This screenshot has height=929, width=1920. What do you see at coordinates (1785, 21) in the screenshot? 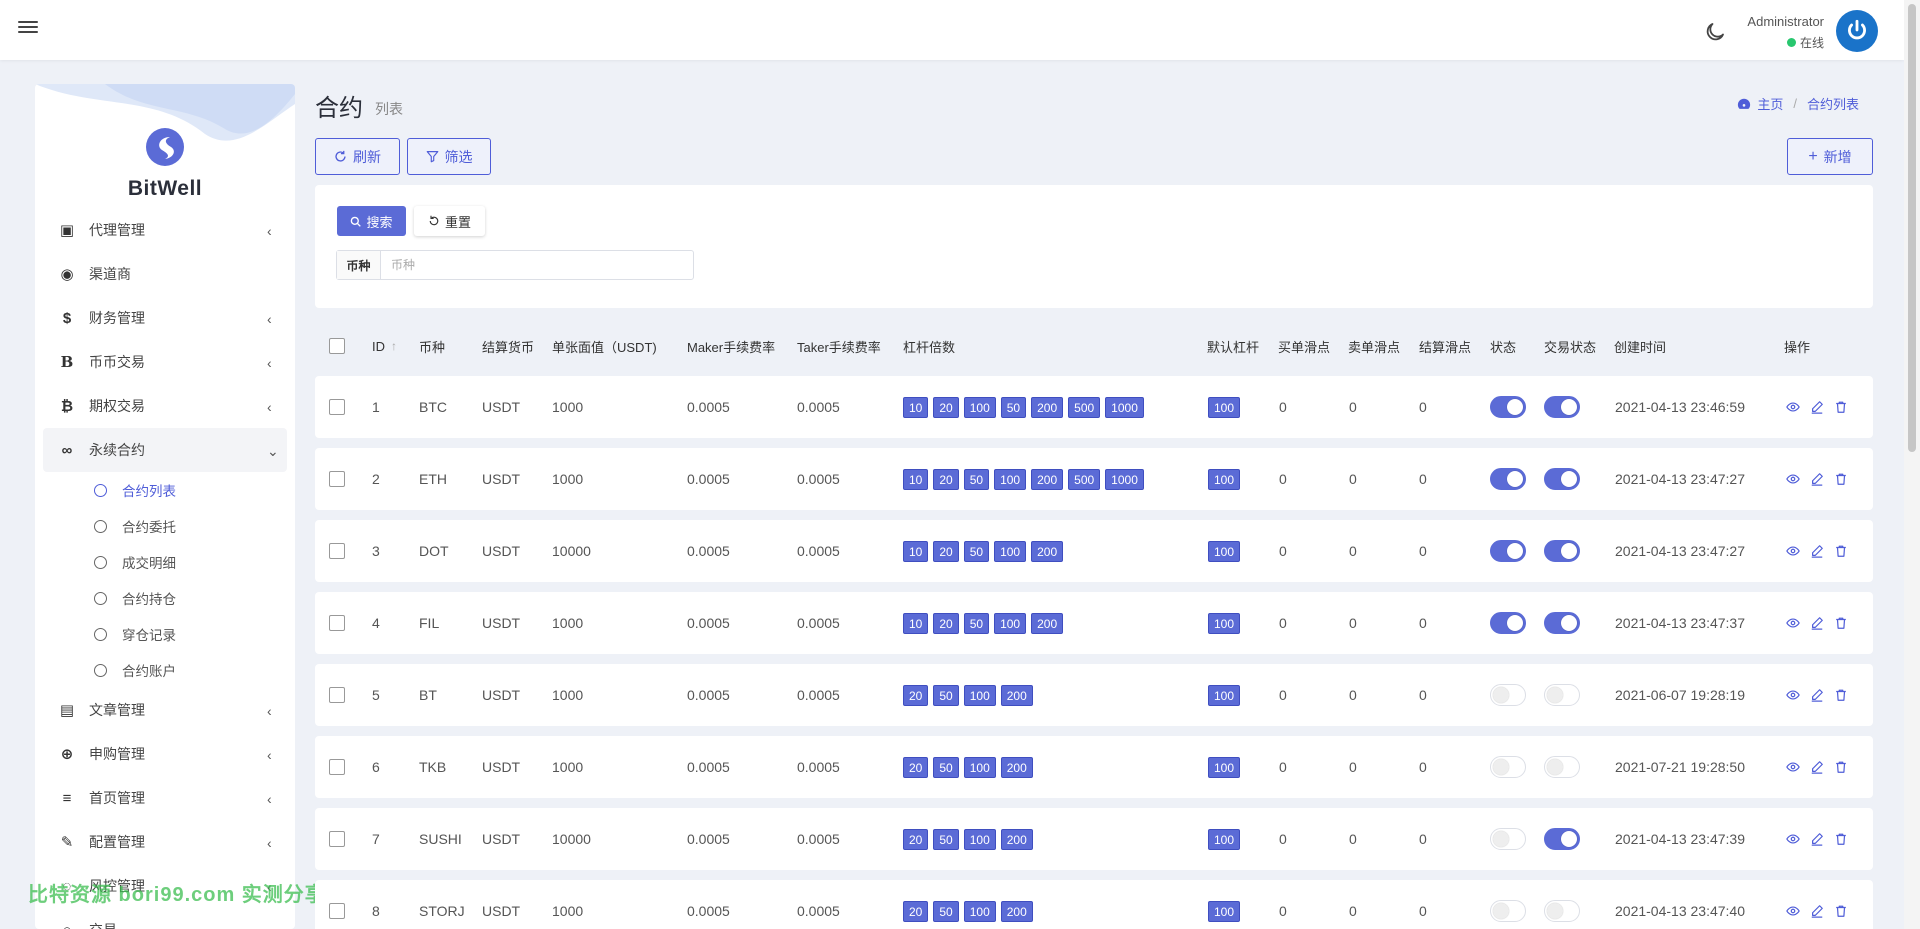
I see `admin-name: Administrator` at bounding box center [1785, 21].